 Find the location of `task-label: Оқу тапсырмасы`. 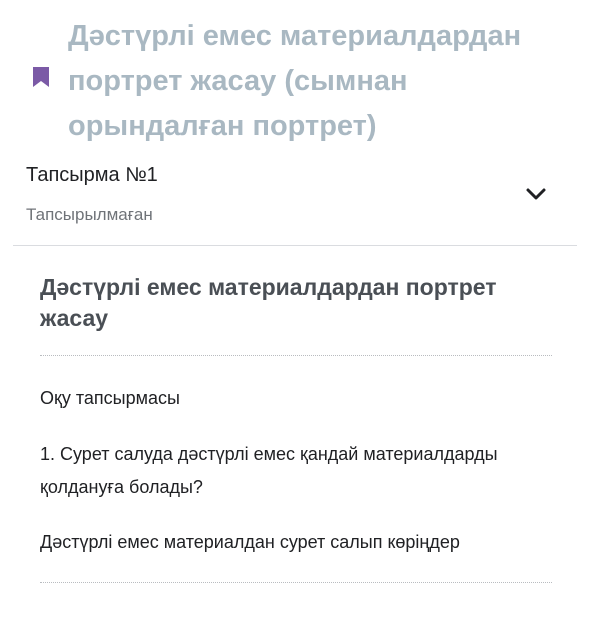

task-label: Оқу тапсырмасы is located at coordinates (110, 398).